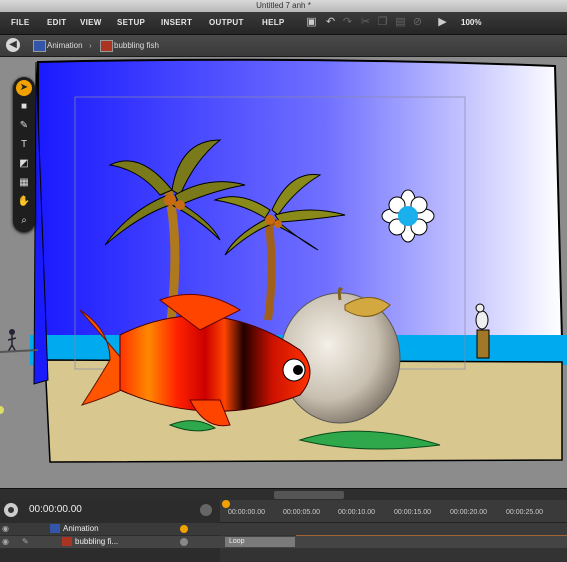 The height and width of the screenshot is (562, 567). I want to click on settings-icon, so click(206, 510).